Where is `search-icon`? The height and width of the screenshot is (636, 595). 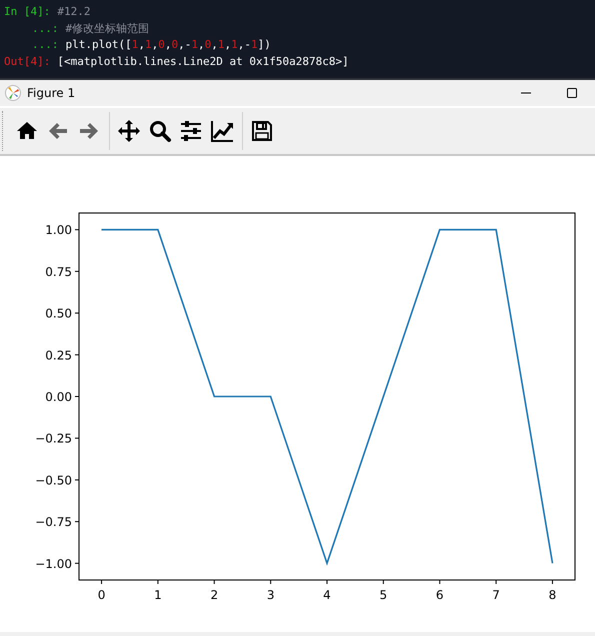
search-icon is located at coordinates (160, 131).